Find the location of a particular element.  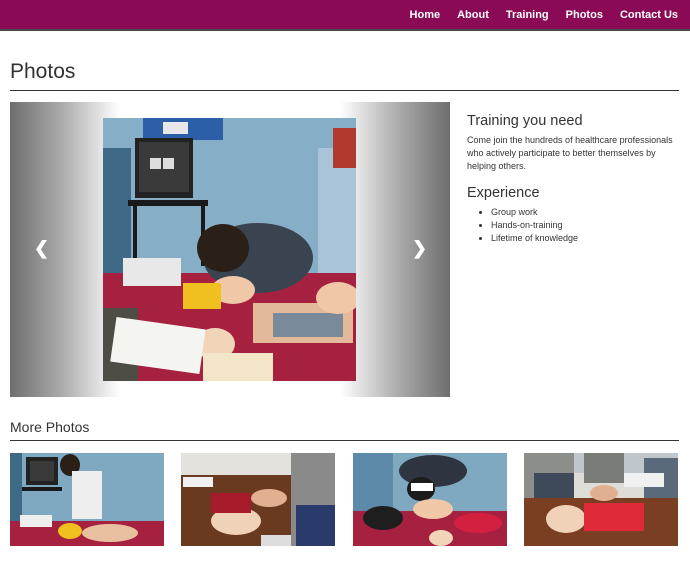

training-heading: Training you need is located at coordinates (525, 121).